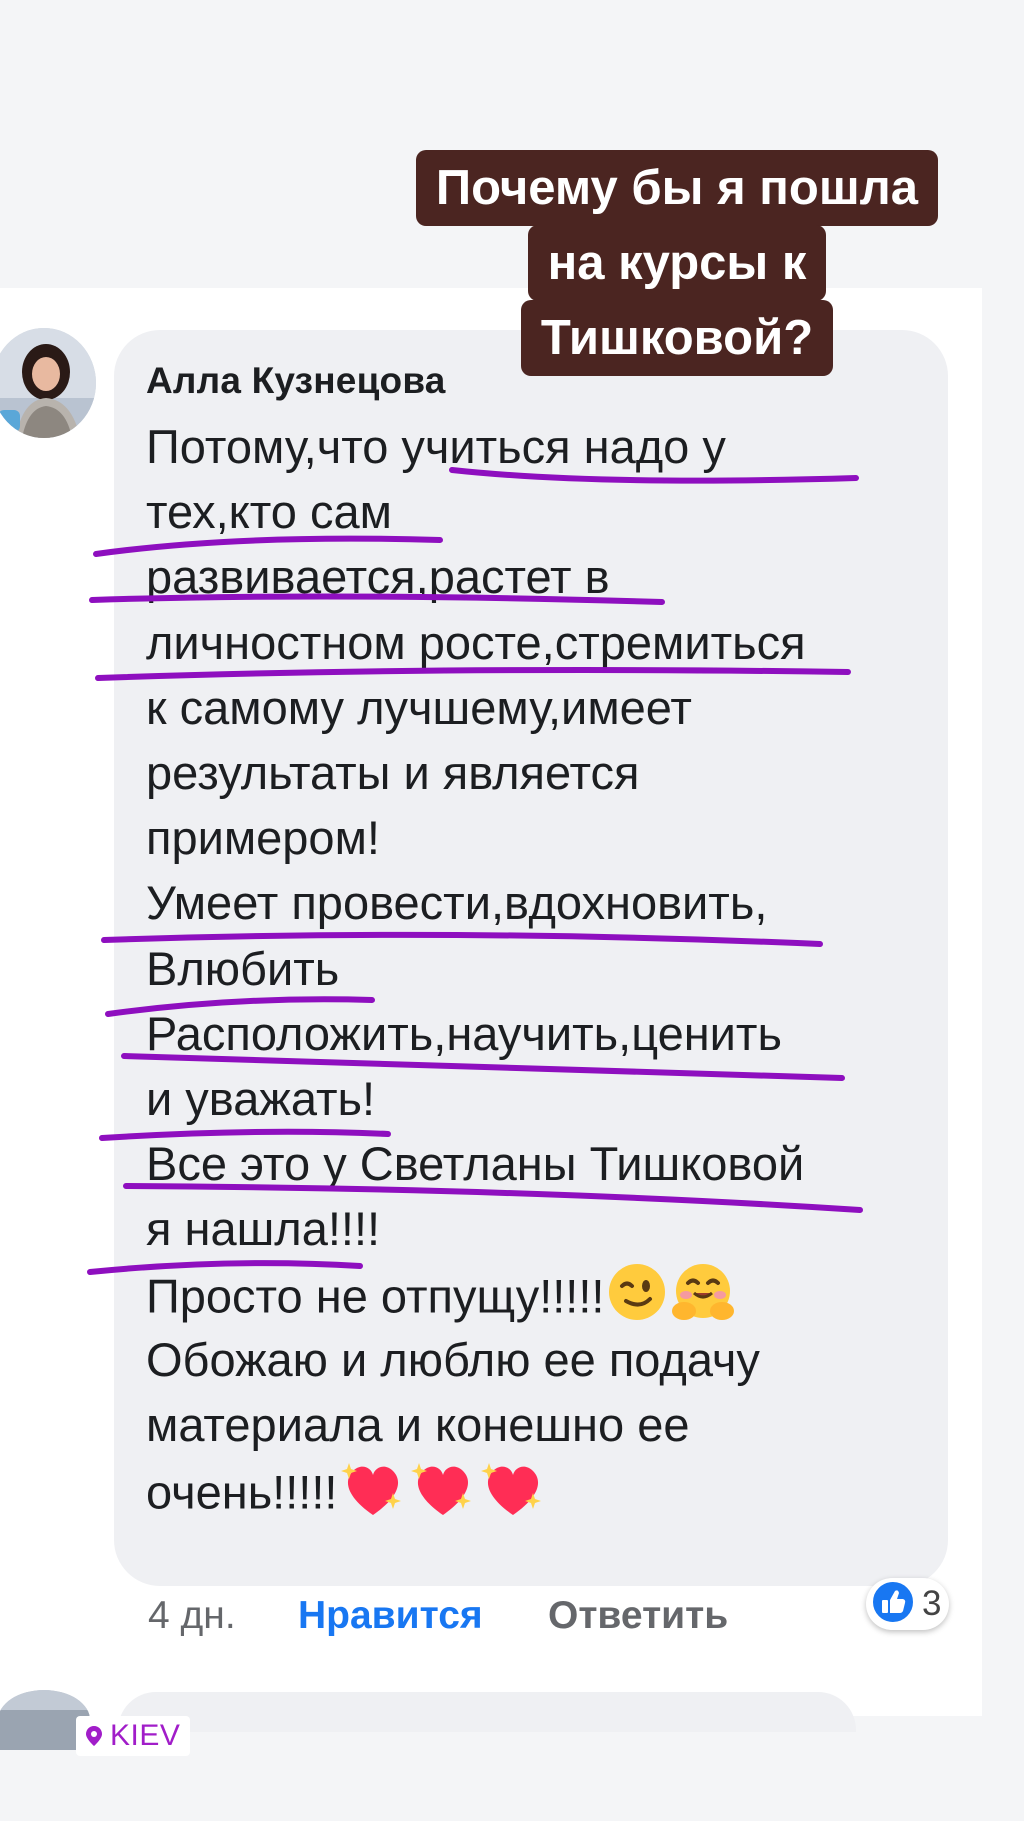  I want to click on comment-actions: 4 дн. Нравится Ответить, so click(438, 1616).